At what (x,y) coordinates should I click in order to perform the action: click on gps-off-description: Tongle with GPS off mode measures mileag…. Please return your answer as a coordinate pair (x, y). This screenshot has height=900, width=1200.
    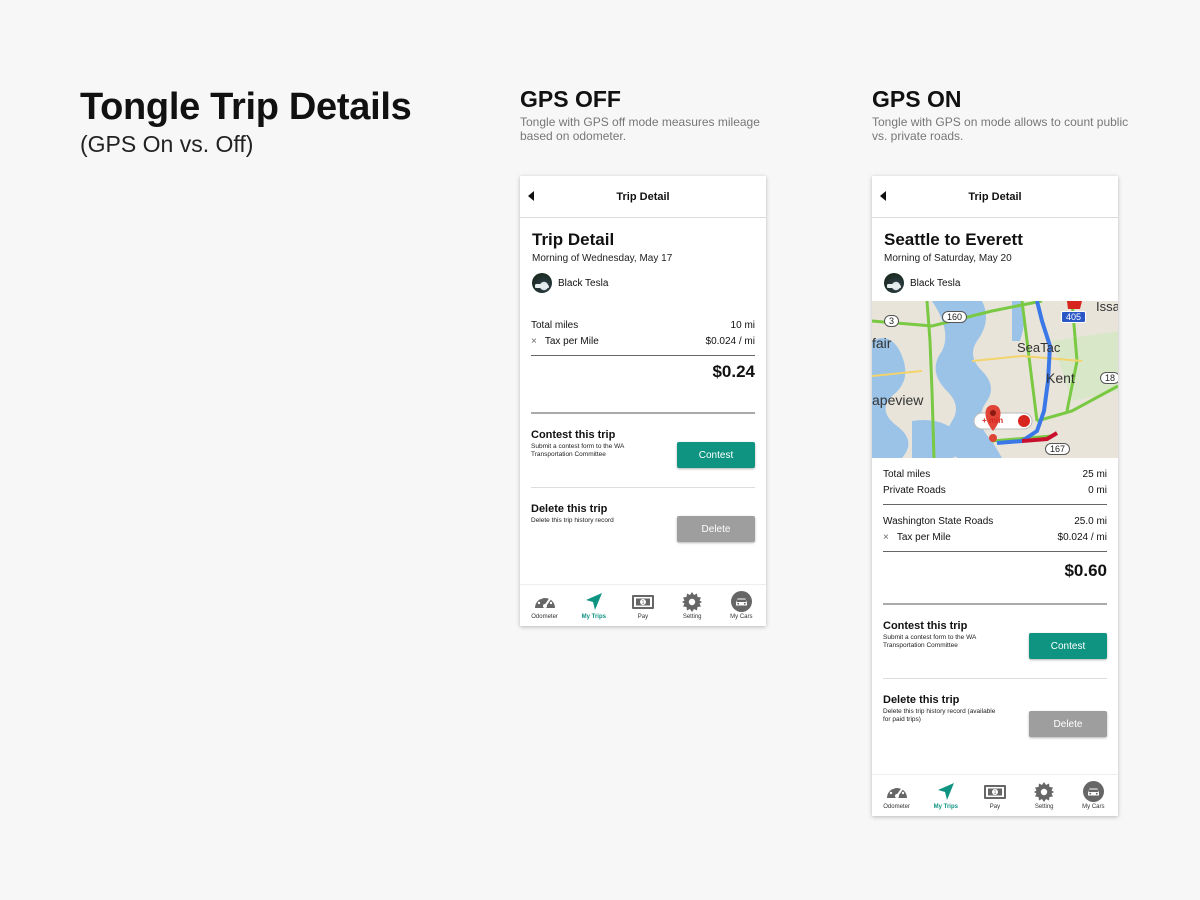
    Looking at the image, I should click on (640, 129).